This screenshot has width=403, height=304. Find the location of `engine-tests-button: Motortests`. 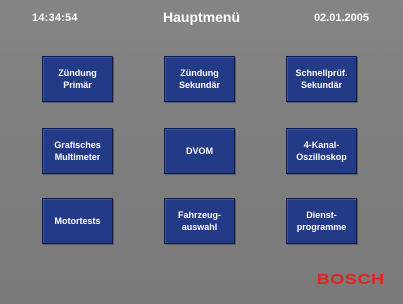

engine-tests-button: Motortests is located at coordinates (77, 221).